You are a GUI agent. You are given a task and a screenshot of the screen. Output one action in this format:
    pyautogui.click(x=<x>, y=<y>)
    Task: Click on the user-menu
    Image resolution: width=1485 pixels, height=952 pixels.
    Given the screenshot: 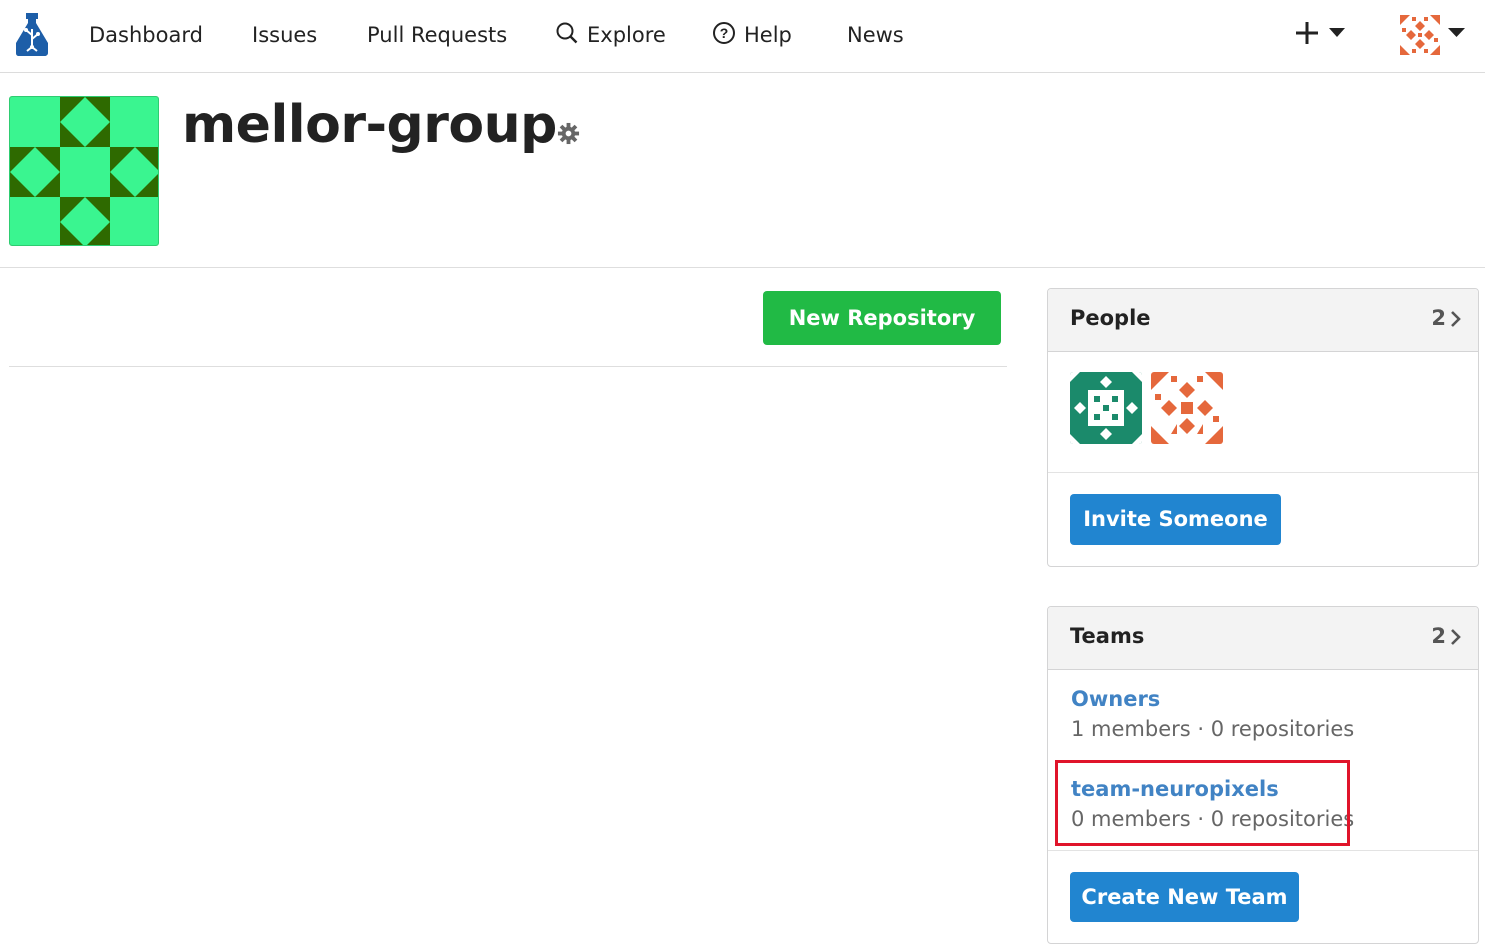 What is the action you would take?
    pyautogui.click(x=1435, y=35)
    